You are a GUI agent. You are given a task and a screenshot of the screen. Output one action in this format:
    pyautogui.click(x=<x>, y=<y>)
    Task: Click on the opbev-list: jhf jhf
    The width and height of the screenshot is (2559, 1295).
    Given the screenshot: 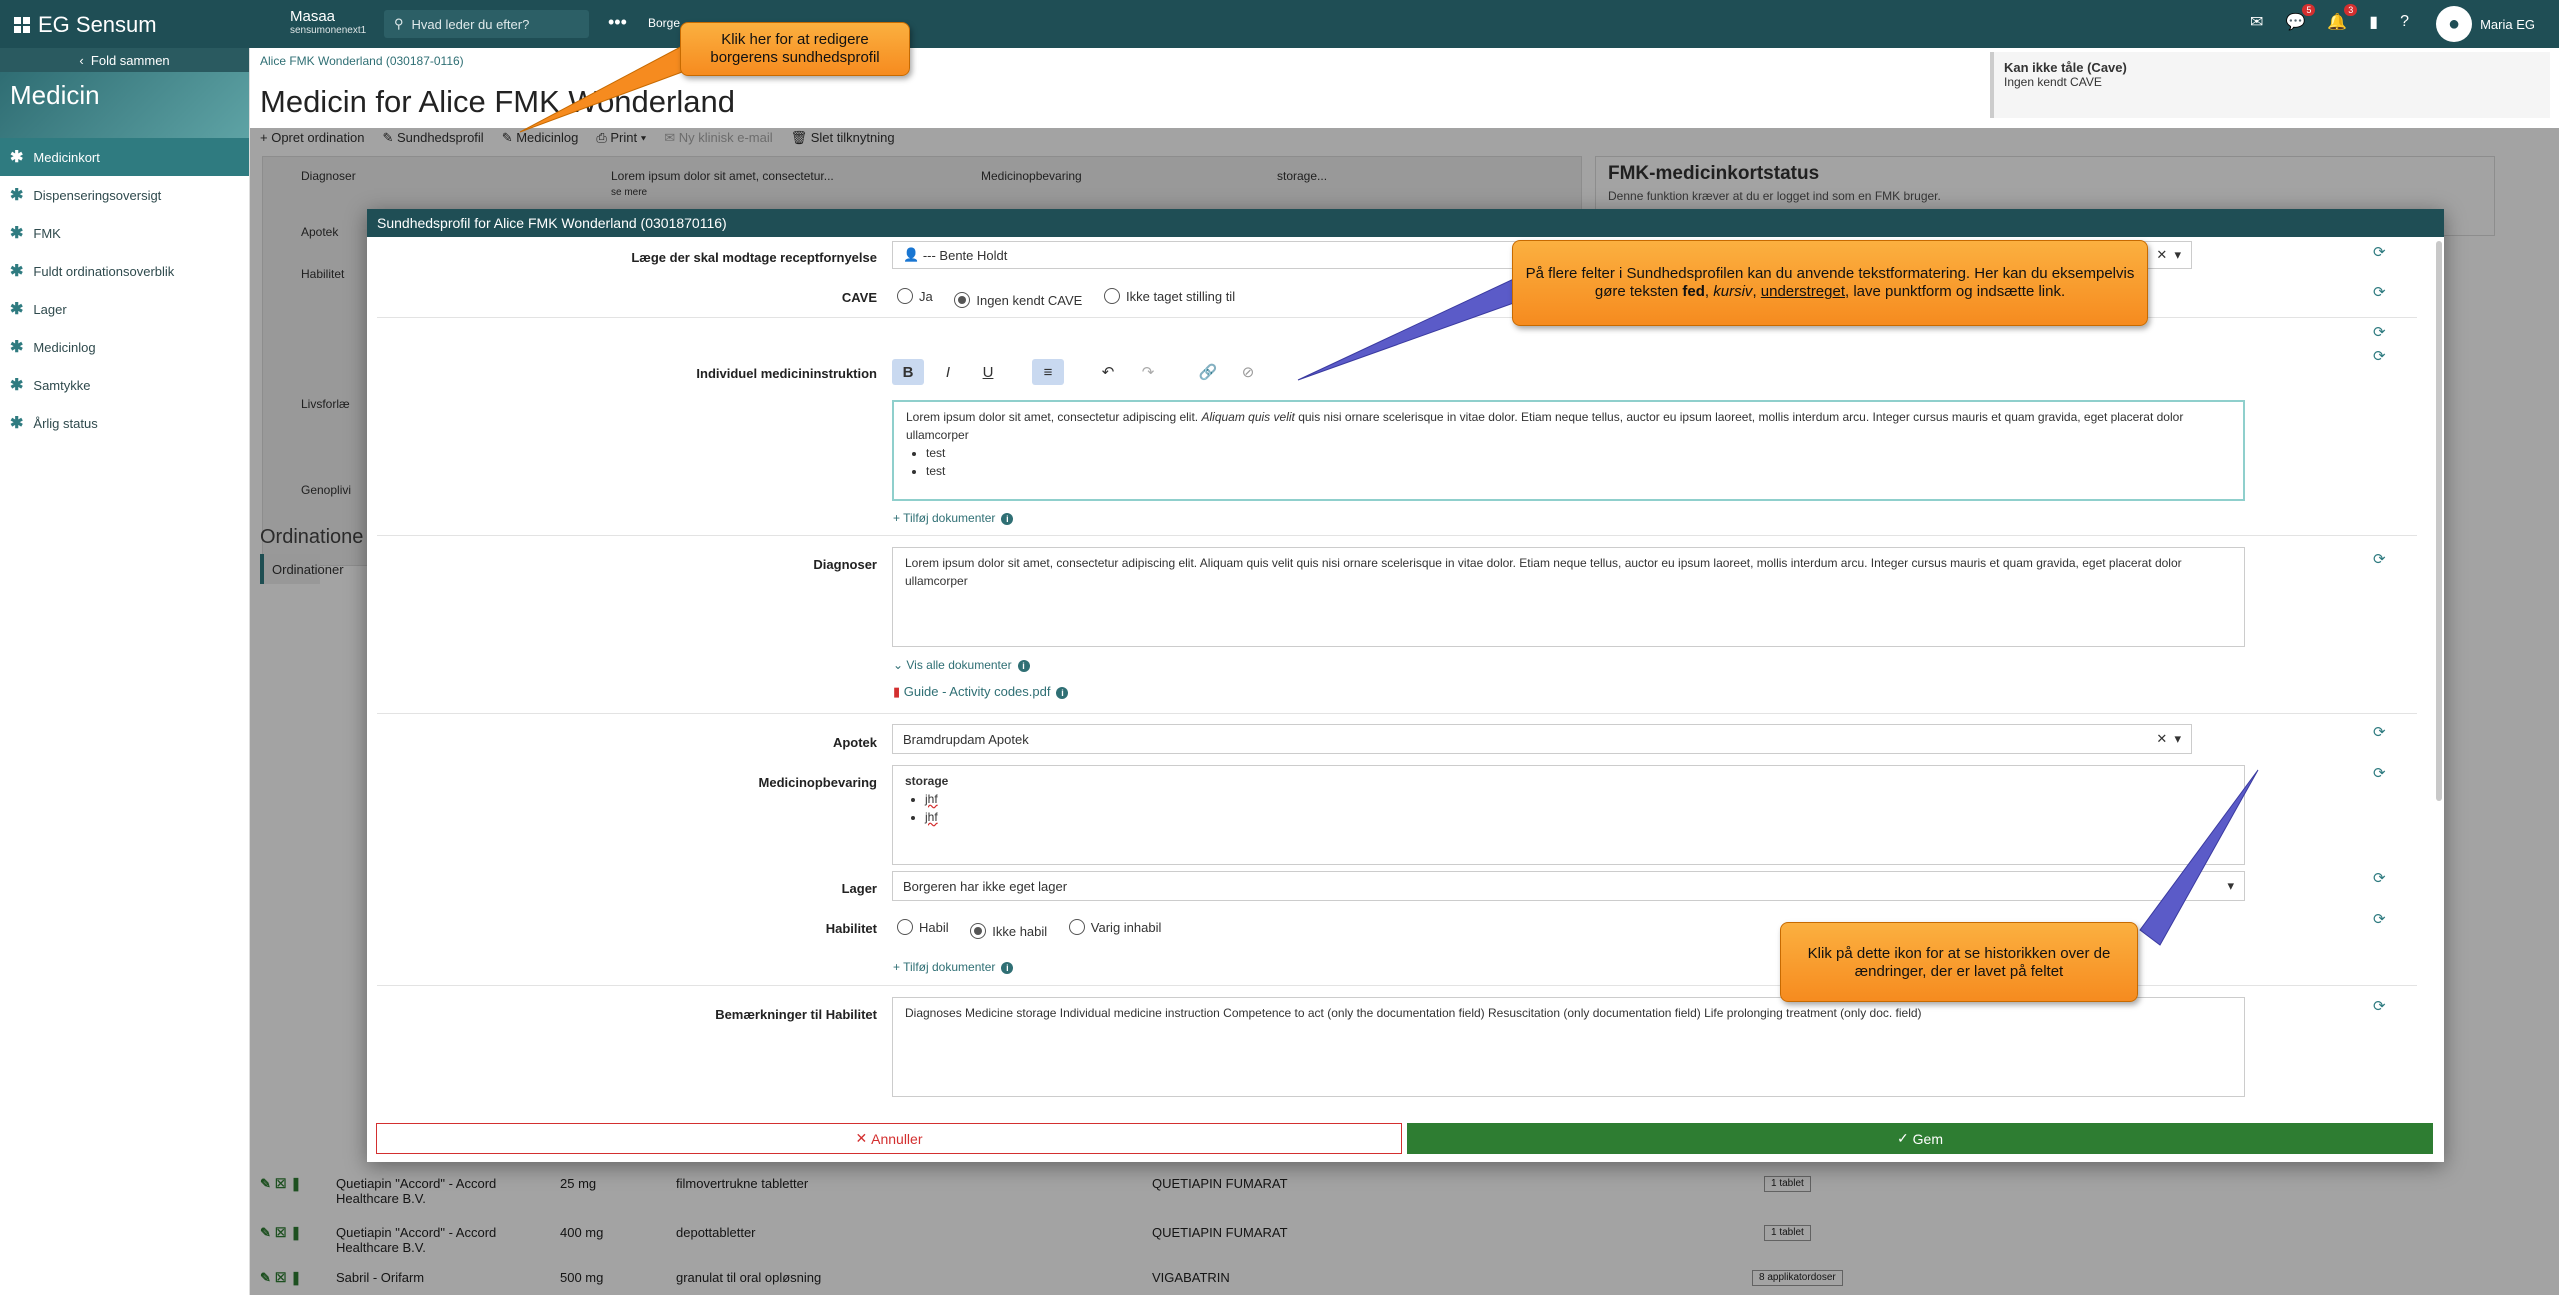 What is the action you would take?
    pyautogui.click(x=1568, y=808)
    